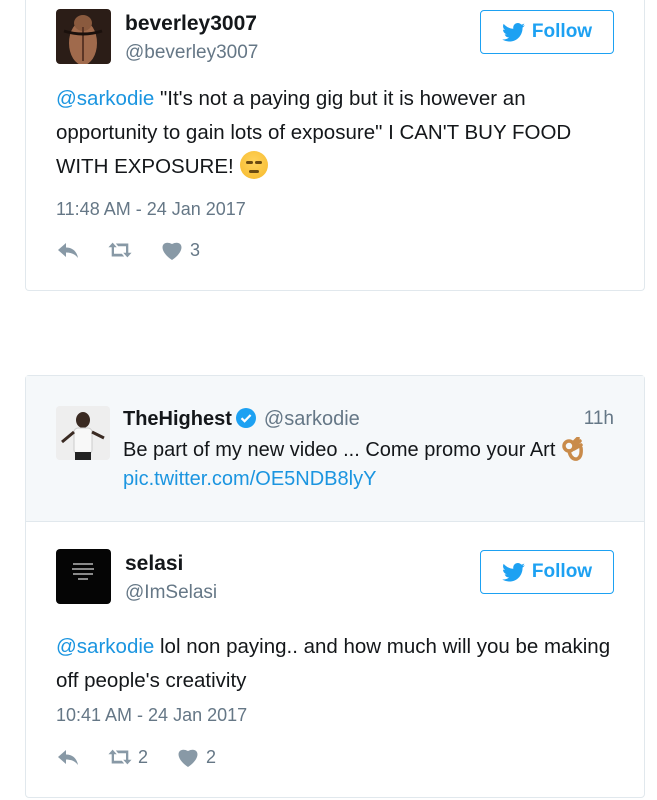 Image resolution: width=657 pixels, height=800 pixels. I want to click on tweet-header: ​ selasi @ImSelasi Follow, so click(335, 576).